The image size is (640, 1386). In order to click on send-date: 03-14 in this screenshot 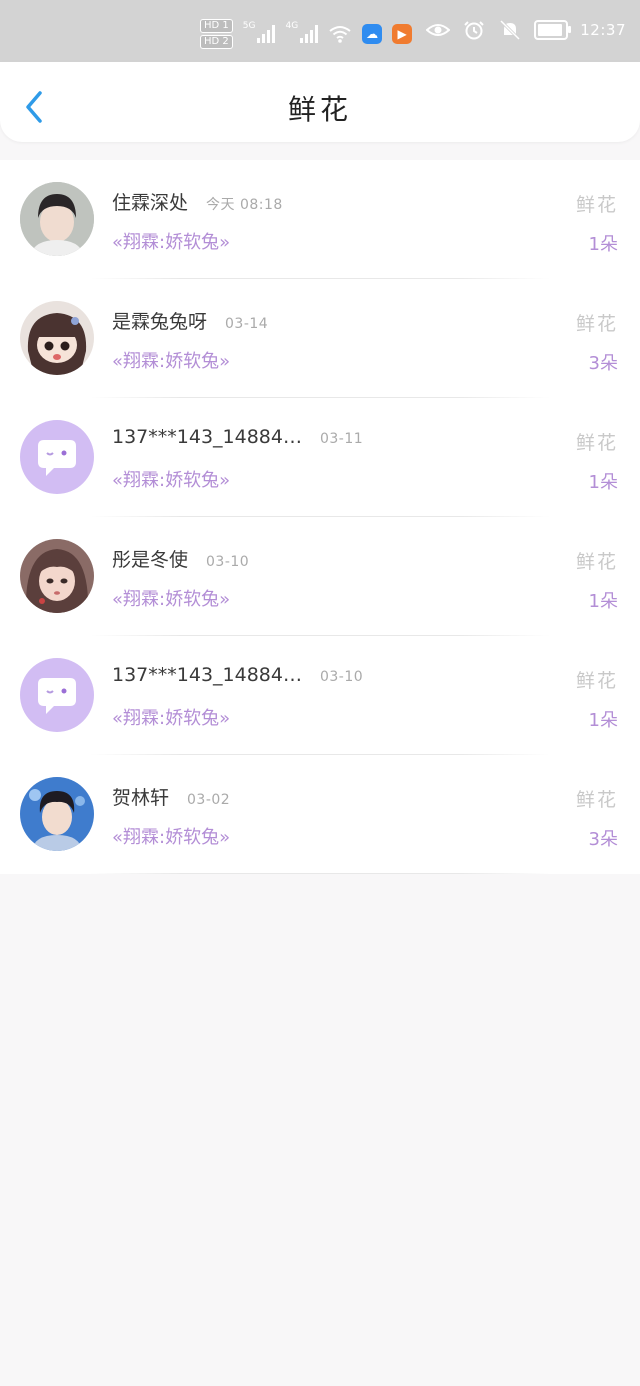, I will do `click(247, 324)`.